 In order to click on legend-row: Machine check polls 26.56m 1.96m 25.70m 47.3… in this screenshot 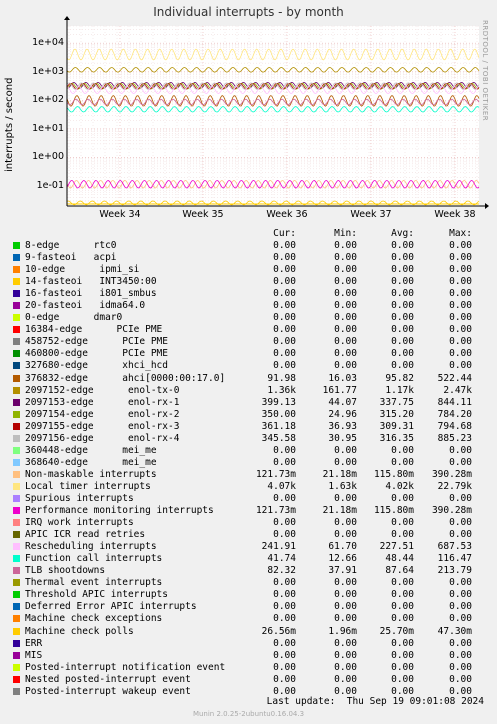, I will do `click(248, 632)`.